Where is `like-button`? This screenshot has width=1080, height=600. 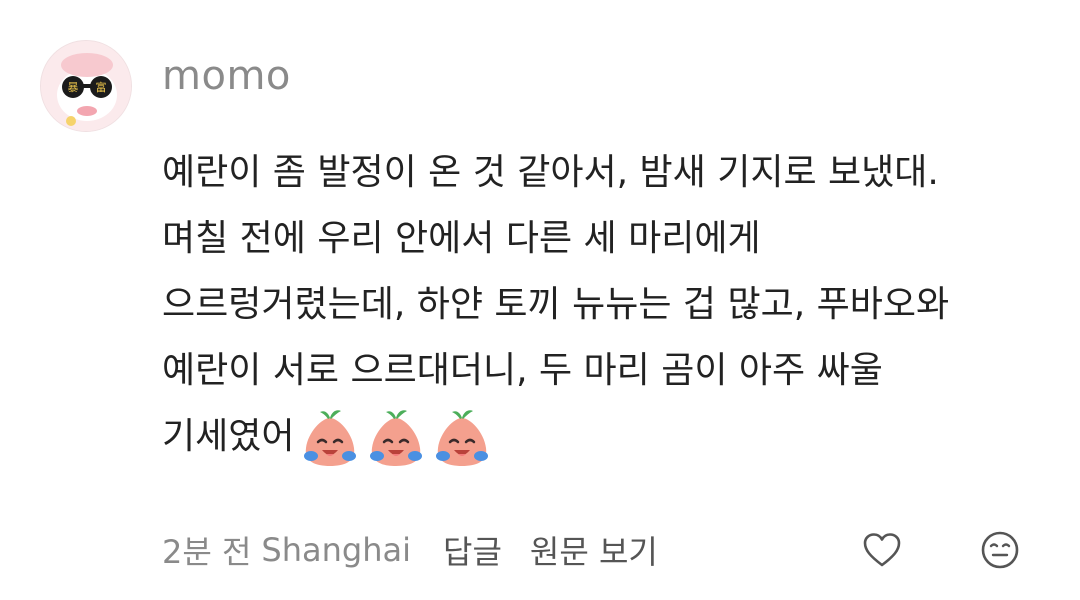 like-button is located at coordinates (882, 550).